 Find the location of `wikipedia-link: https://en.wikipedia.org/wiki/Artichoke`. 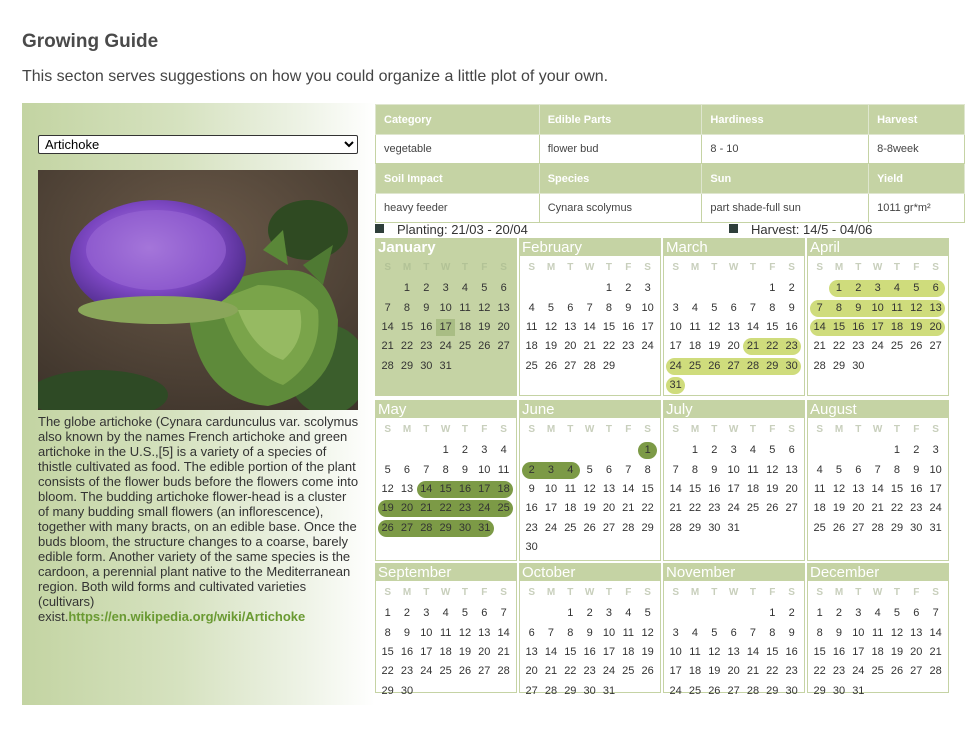

wikipedia-link: https://en.wikipedia.org/wiki/Artichoke is located at coordinates (186, 616).